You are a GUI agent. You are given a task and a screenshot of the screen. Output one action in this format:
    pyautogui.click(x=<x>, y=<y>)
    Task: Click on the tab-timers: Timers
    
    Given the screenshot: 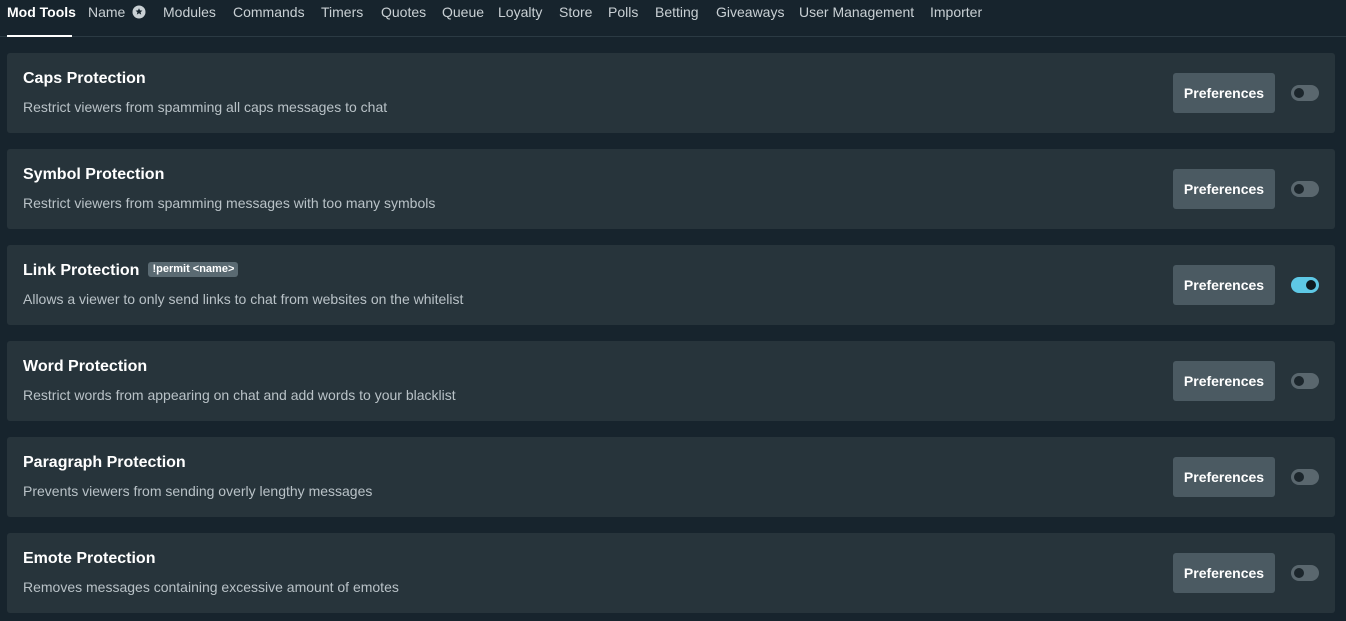 What is the action you would take?
    pyautogui.click(x=342, y=14)
    